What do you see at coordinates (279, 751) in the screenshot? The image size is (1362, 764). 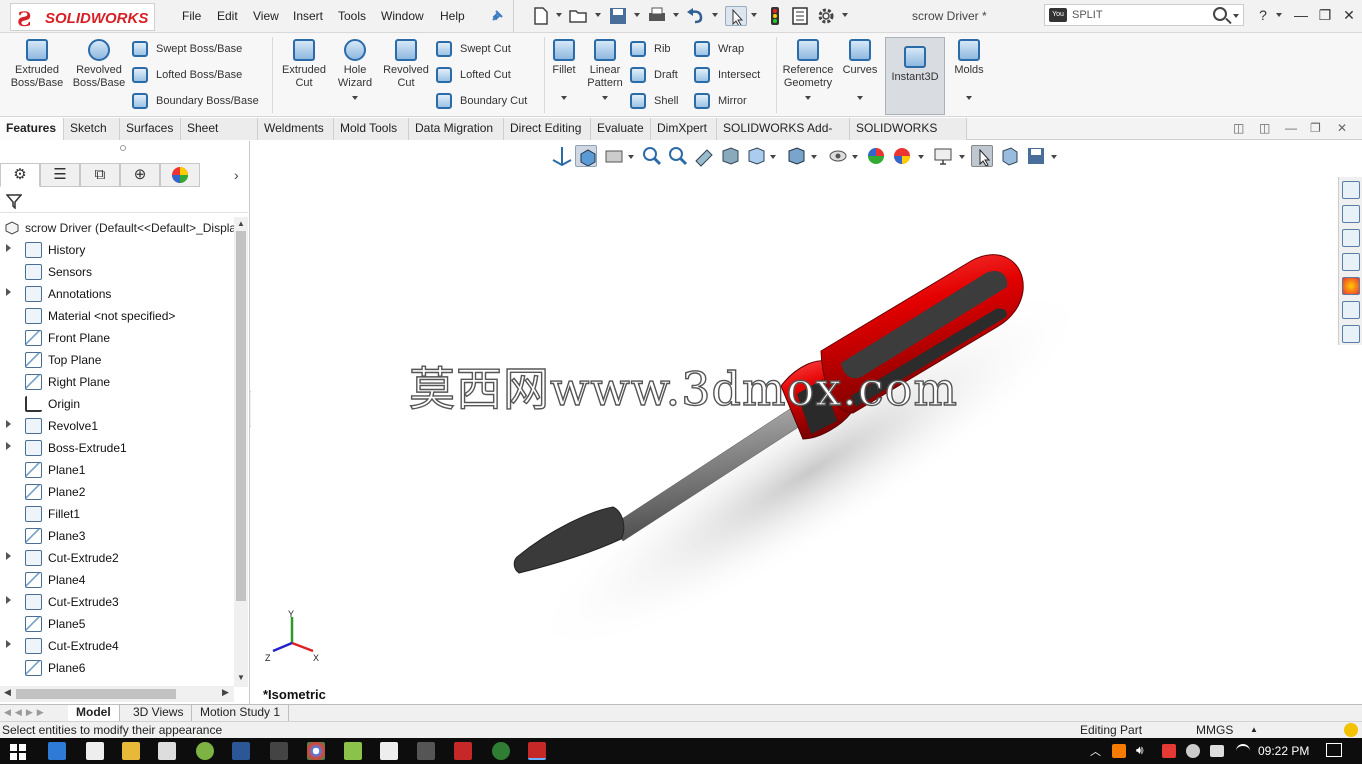 I see `app-x-icon` at bounding box center [279, 751].